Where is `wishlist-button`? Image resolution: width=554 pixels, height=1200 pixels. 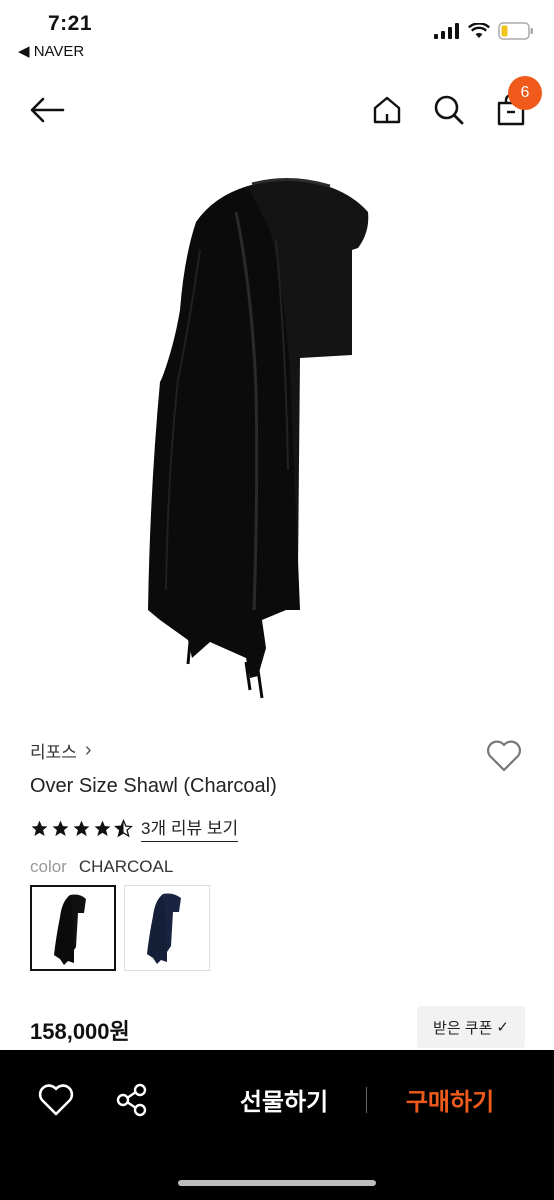 wishlist-button is located at coordinates (504, 756).